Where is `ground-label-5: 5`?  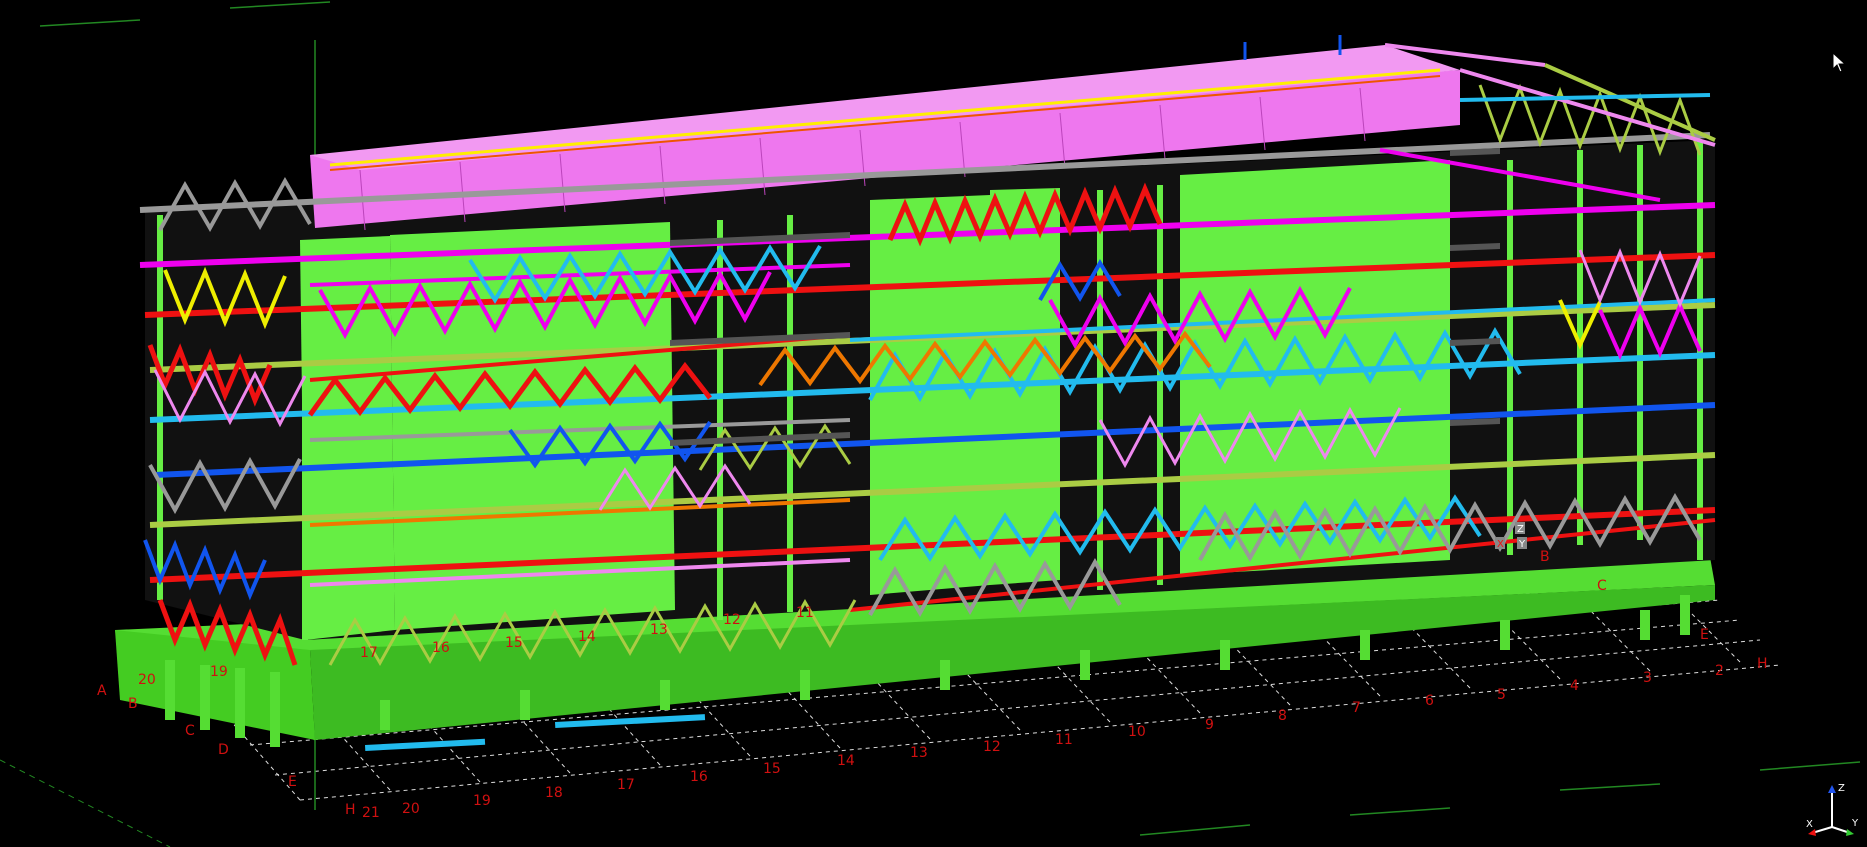 ground-label-5: 5 is located at coordinates (1501, 695).